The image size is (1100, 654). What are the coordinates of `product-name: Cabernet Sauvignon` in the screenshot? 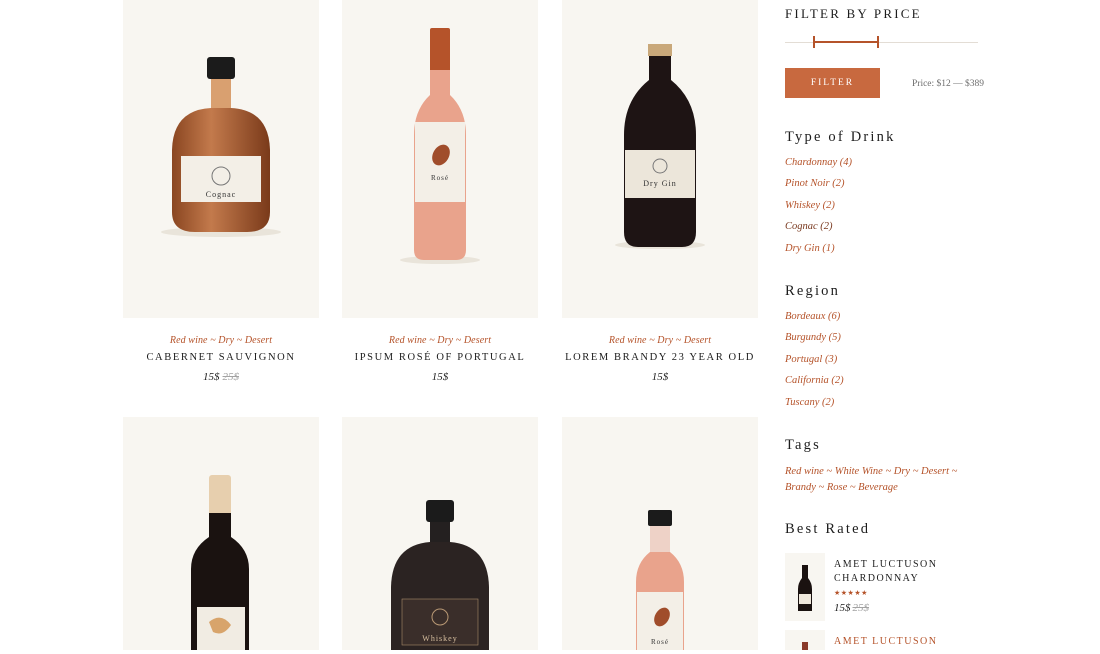 It's located at (221, 357).